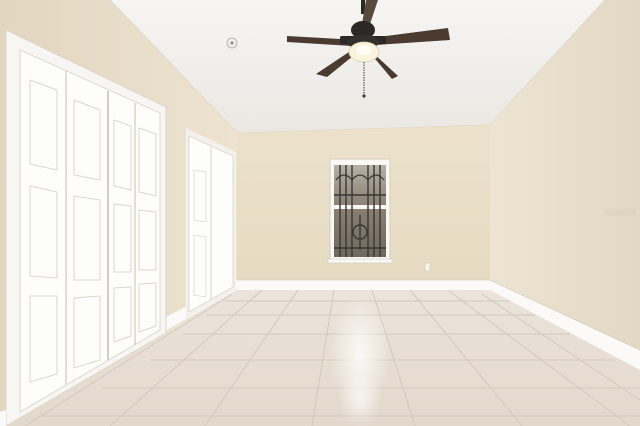 The height and width of the screenshot is (426, 640). I want to click on baseboard-back, so click(363, 285).